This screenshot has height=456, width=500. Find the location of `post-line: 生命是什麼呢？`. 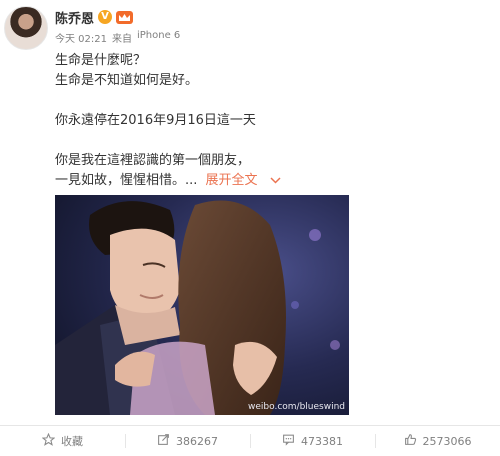

post-line: 生命是什麼呢？ is located at coordinates (101, 60).